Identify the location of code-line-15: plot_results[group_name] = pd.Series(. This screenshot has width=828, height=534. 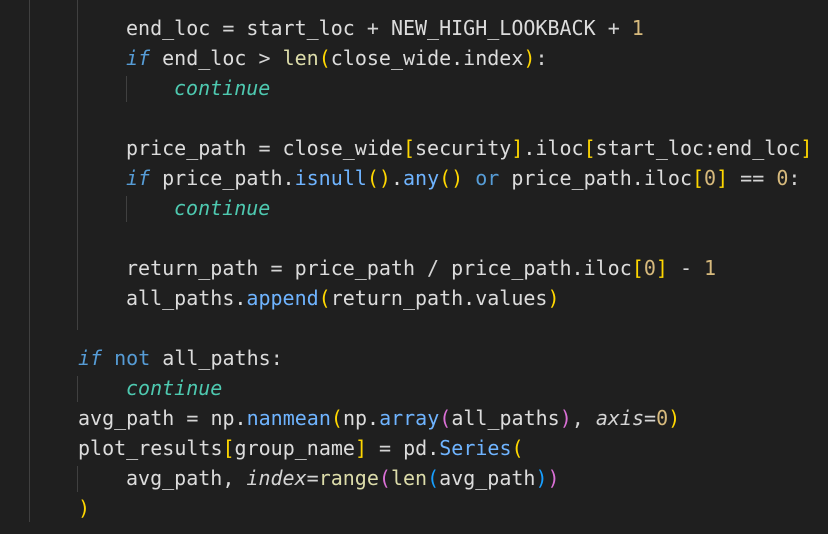
(301, 448).